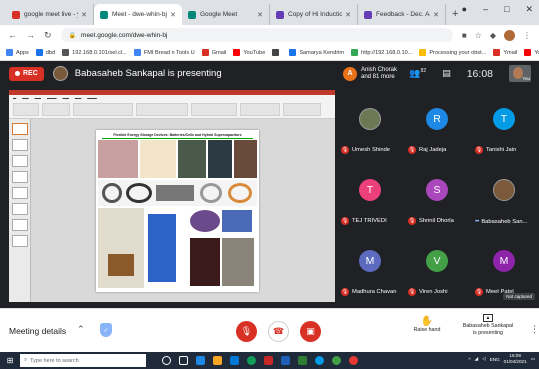 This screenshot has width=539, height=369. Describe the element at coordinates (504, 124) in the screenshot. I see `participant-tile: T 🎙 Tanishi Jain` at that location.